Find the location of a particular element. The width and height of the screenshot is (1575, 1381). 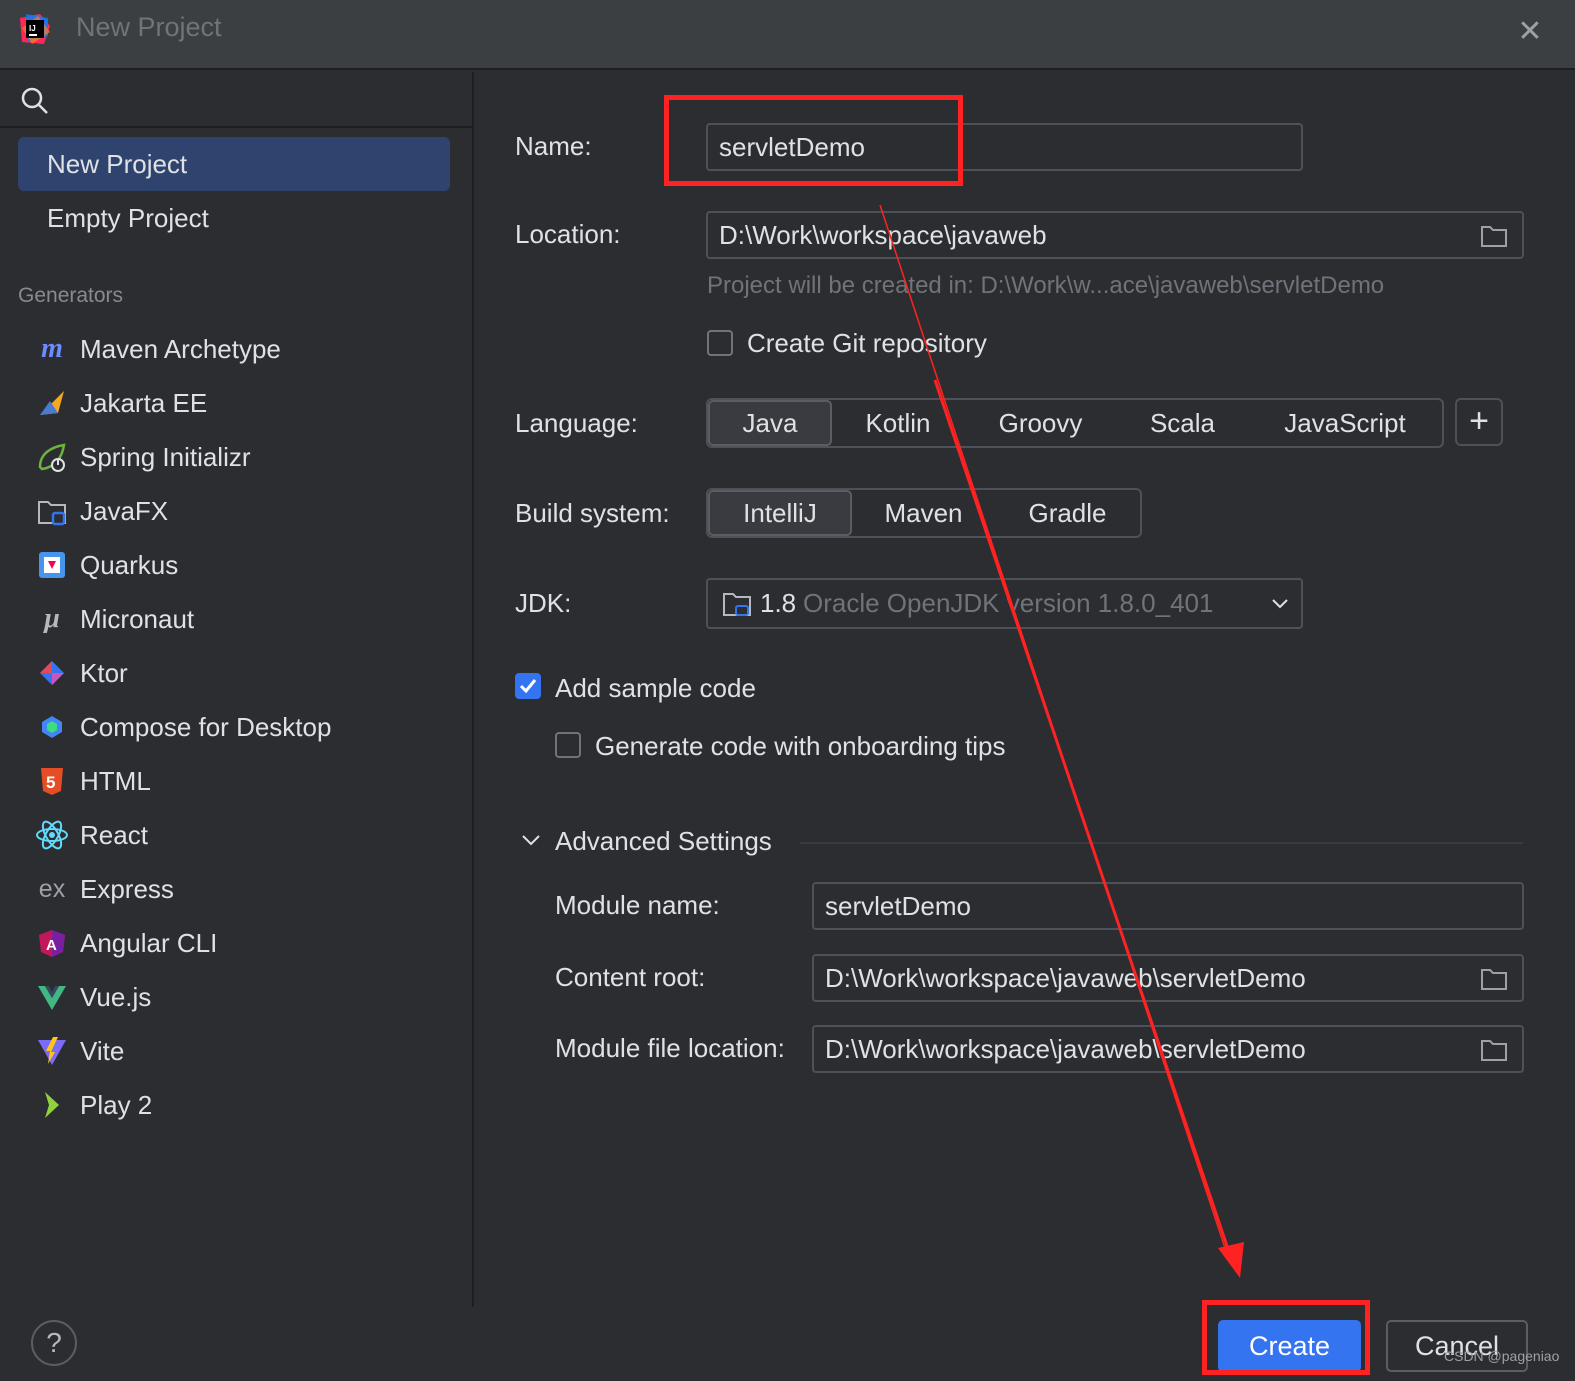

generator-micronaut: μ Micronaut is located at coordinates (114, 619).